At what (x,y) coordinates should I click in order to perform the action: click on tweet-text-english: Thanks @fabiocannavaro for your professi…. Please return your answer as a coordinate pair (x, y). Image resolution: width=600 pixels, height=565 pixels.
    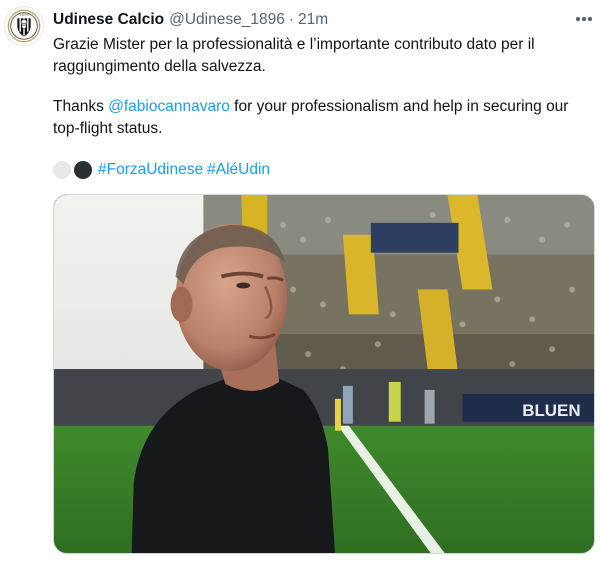
    Looking at the image, I should click on (325, 117).